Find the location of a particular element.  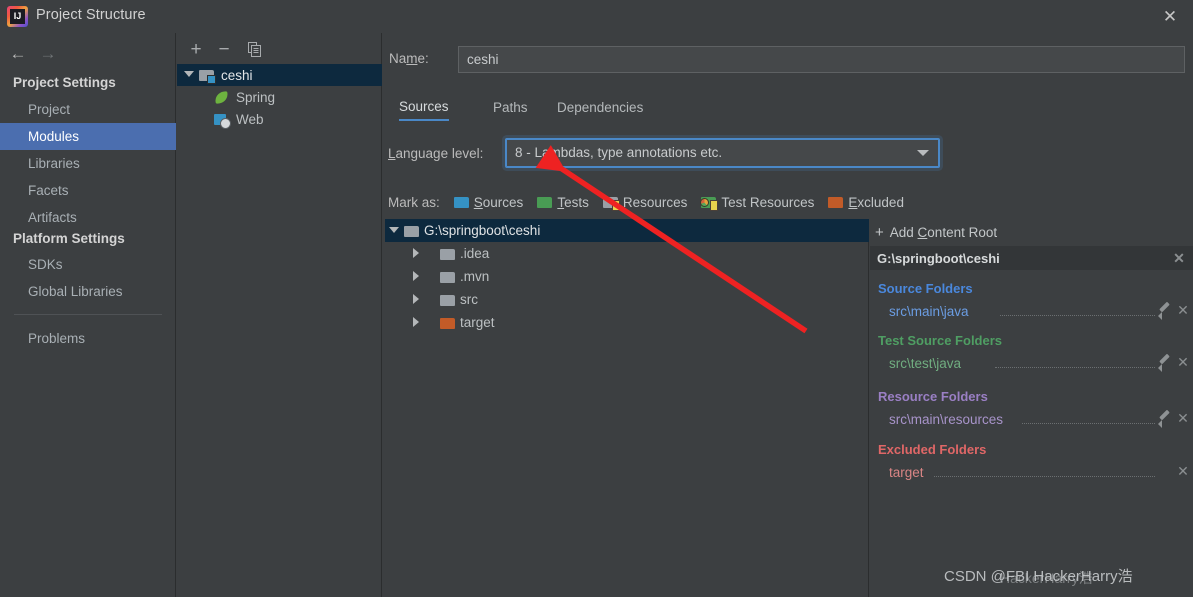

arrow-right-icon: → is located at coordinates (48, 53).